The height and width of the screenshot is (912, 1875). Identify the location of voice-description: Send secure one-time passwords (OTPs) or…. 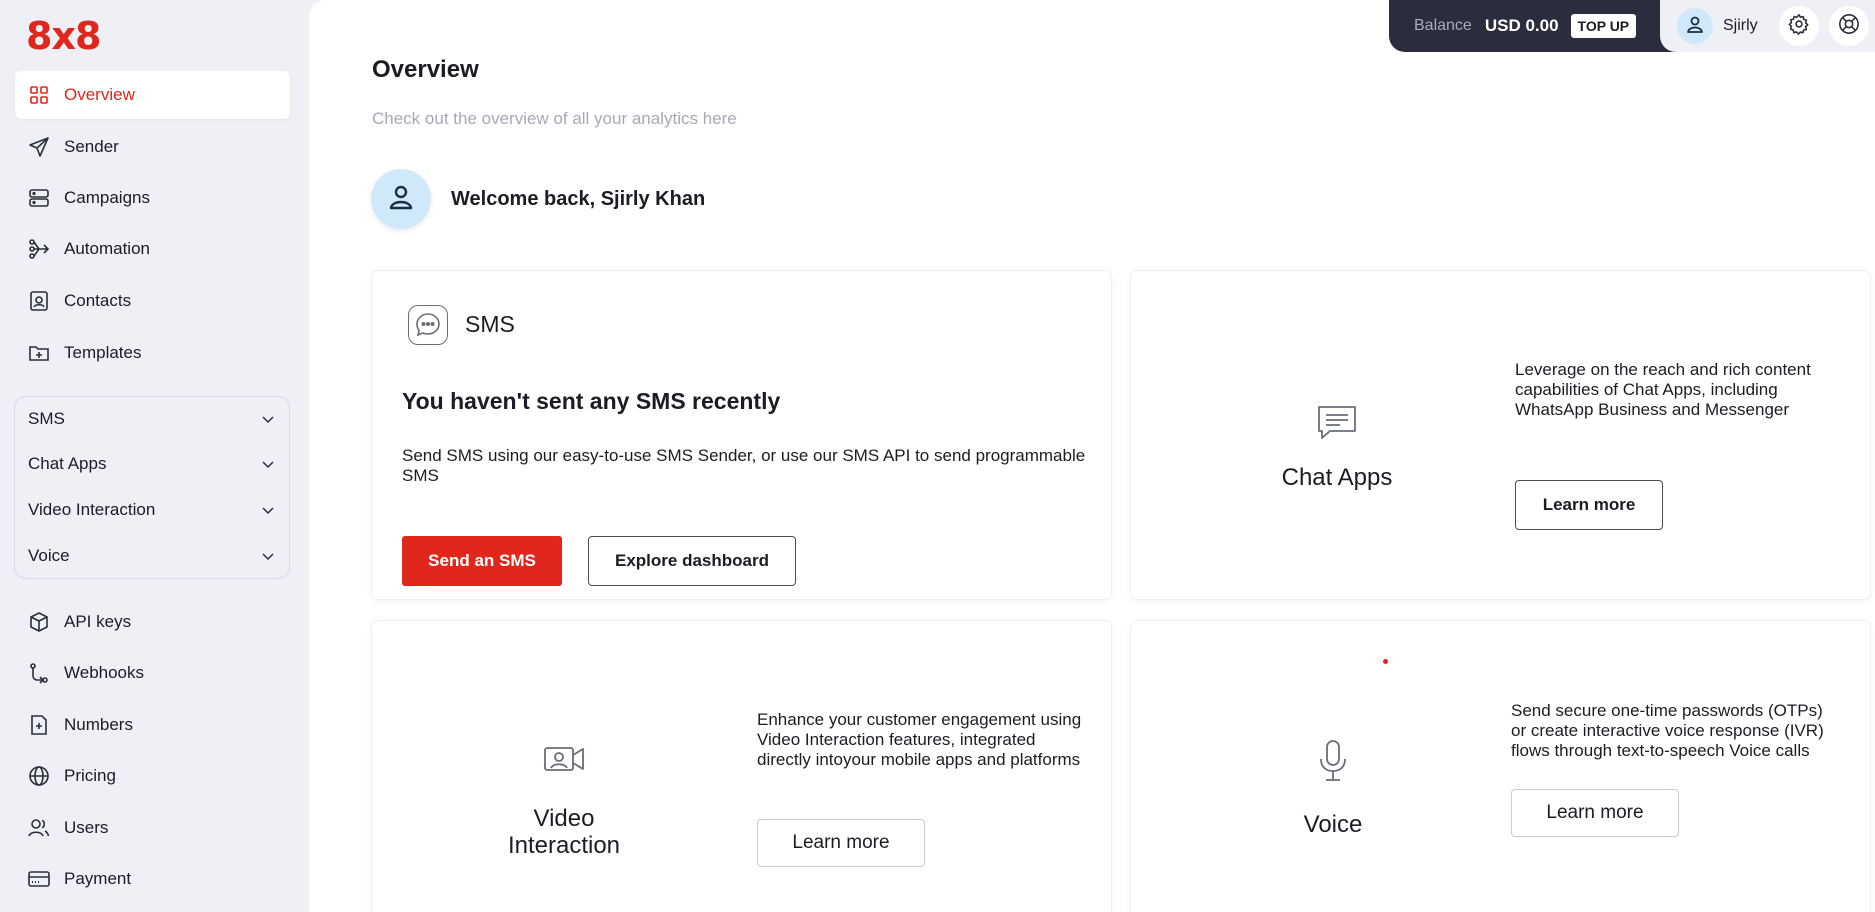
(1667, 730).